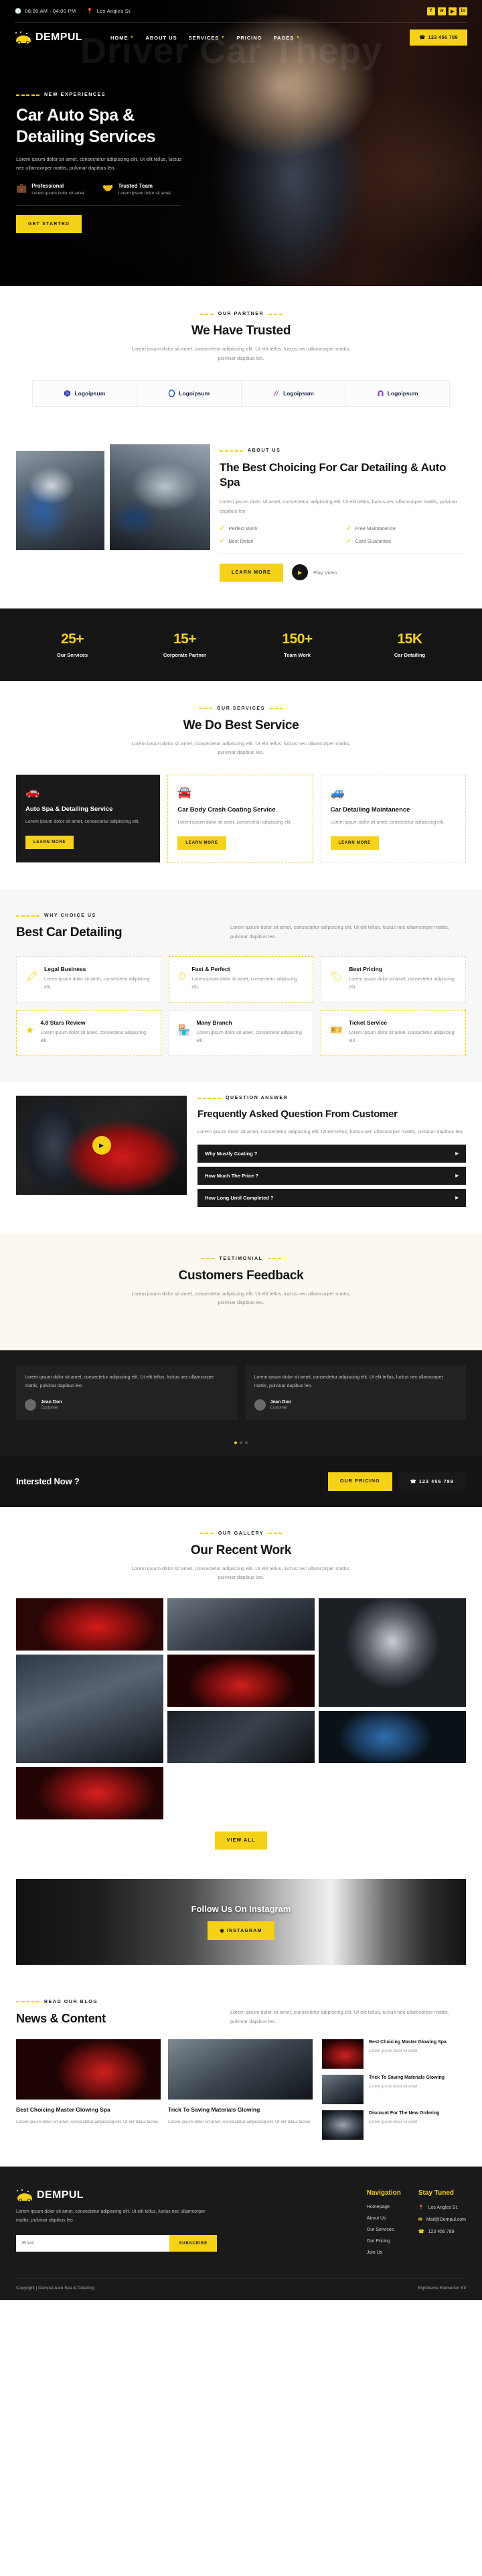 The width and height of the screenshot is (482, 2576). Describe the element at coordinates (336, 977) in the screenshot. I see `price-tag-icon: 🏷` at that location.